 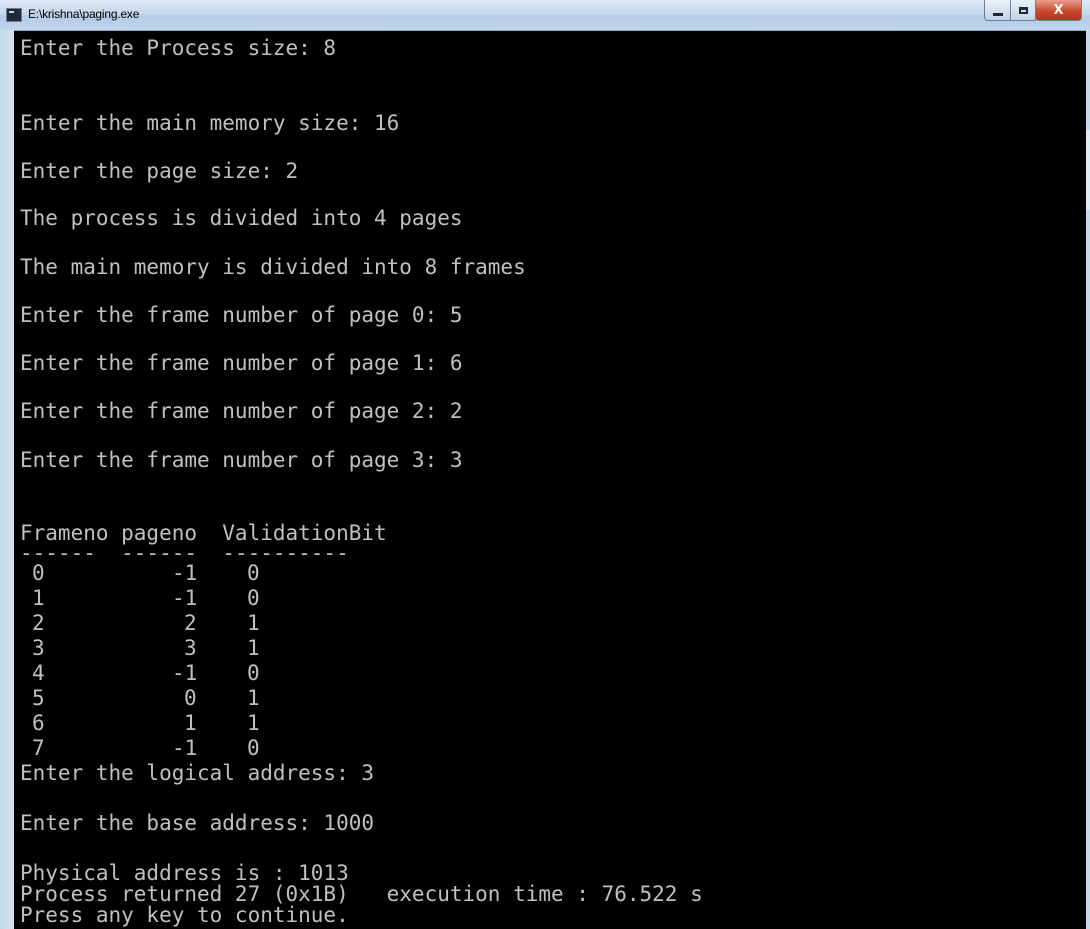 I want to click on maximize-button, so click(x=1023, y=10).